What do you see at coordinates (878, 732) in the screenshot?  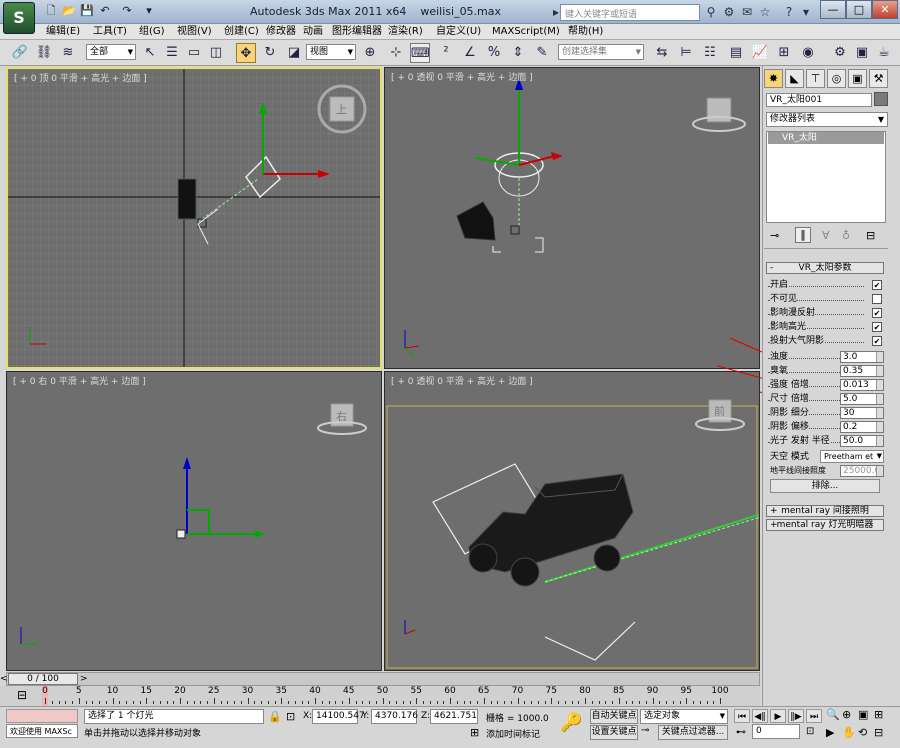 I see `maximize-viewport-toggle-icon: ⊟` at bounding box center [878, 732].